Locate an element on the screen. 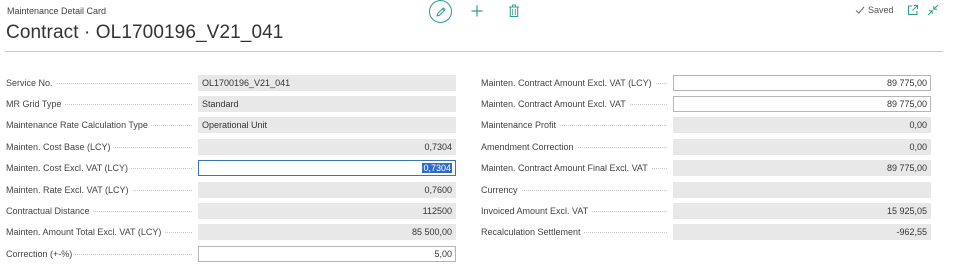  contractual-distance-field: 112500 is located at coordinates (327, 211).